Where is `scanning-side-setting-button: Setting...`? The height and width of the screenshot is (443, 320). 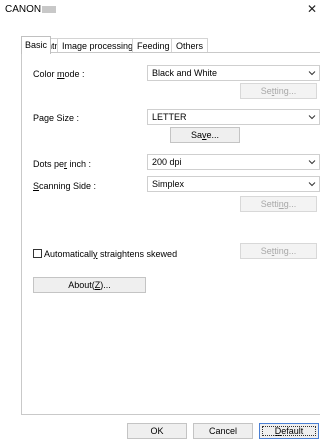
scanning-side-setting-button: Setting... is located at coordinates (278, 204).